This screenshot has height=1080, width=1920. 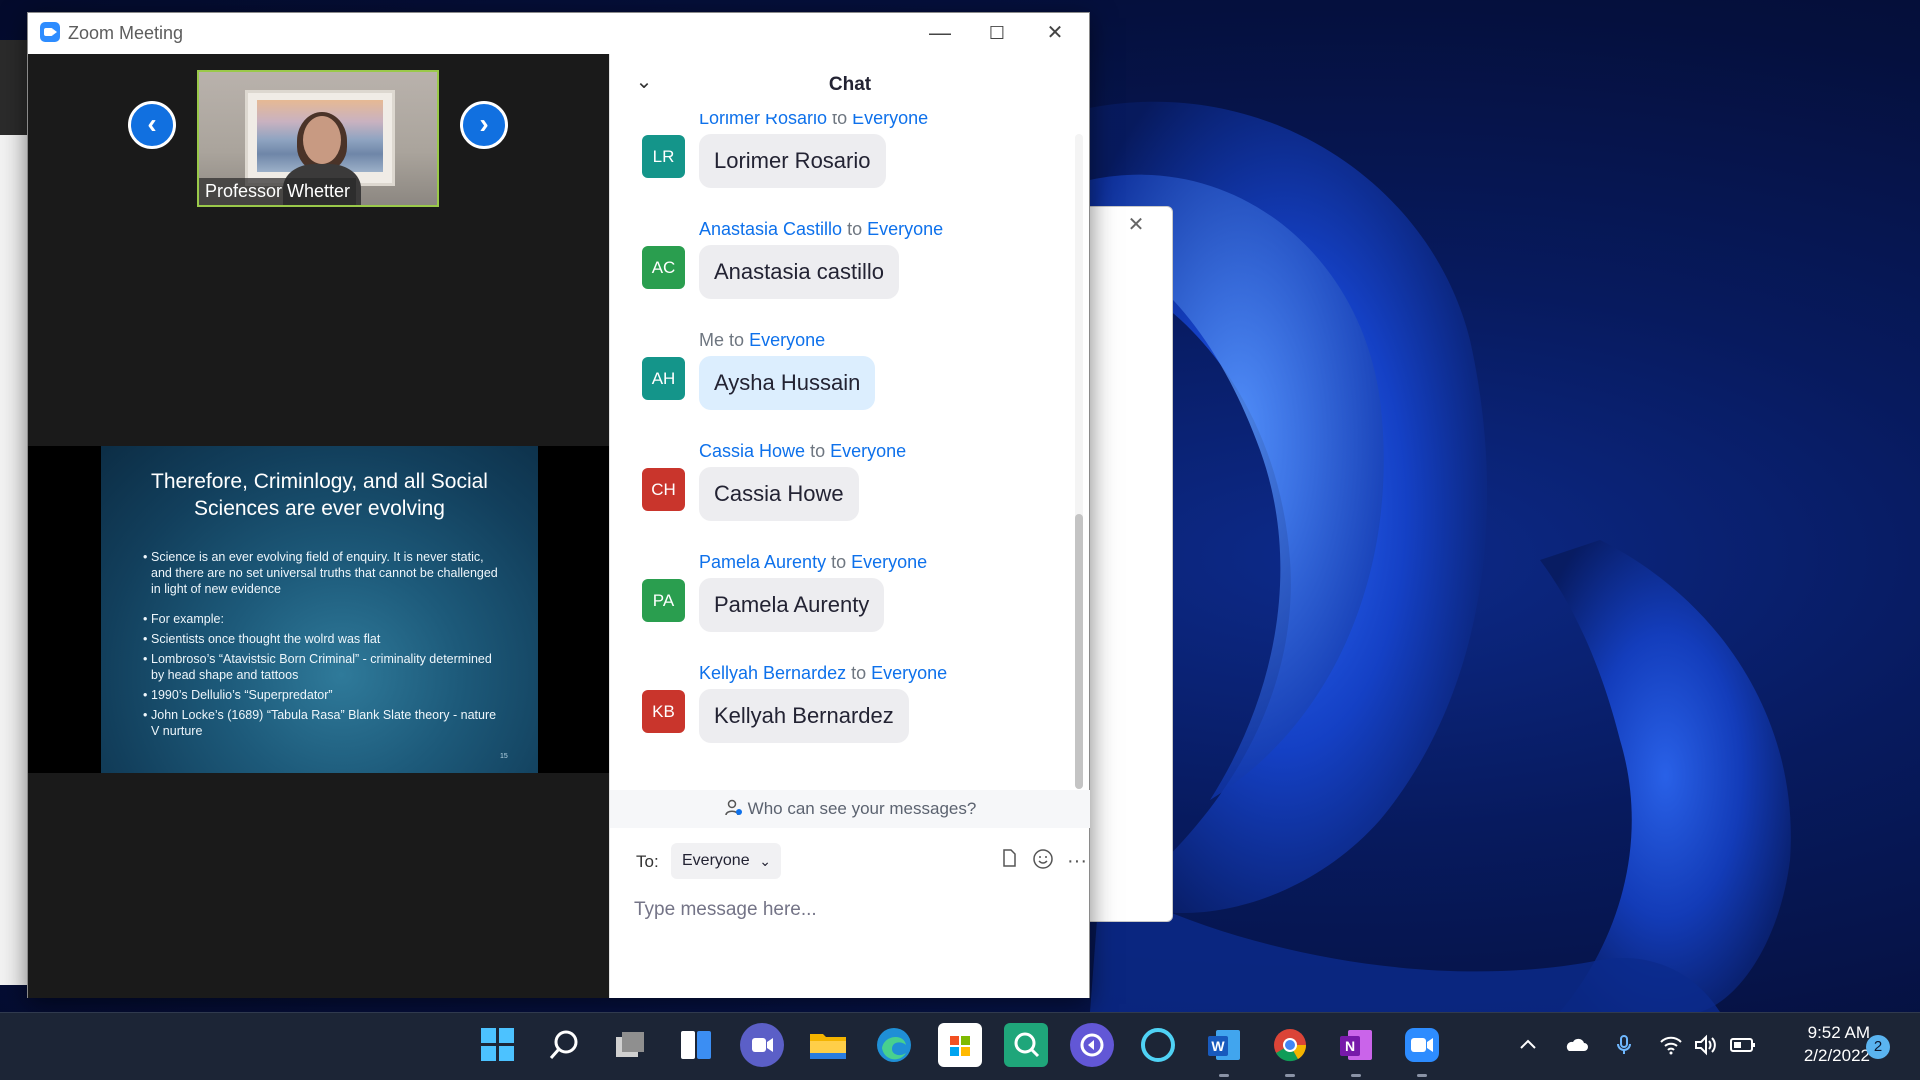 I want to click on word-icon: W, so click(x=1224, y=1050).